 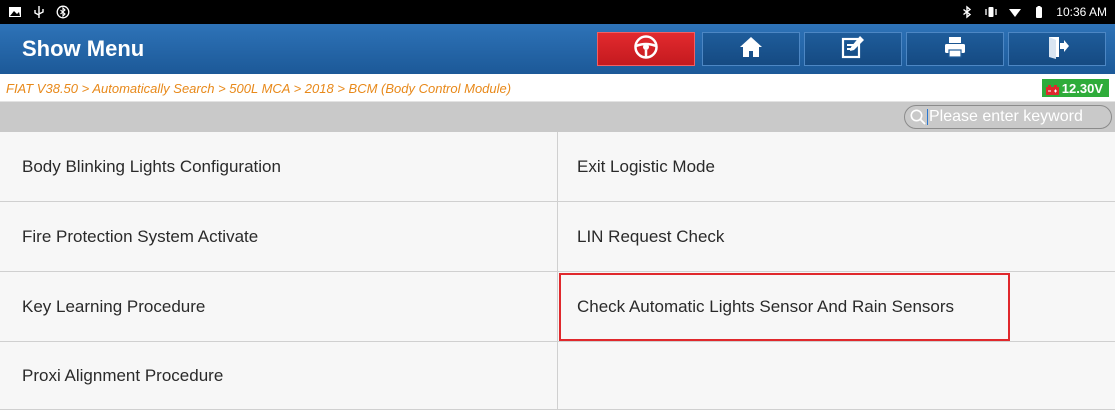 I want to click on vehicle-connect-button, so click(x=646, y=49).